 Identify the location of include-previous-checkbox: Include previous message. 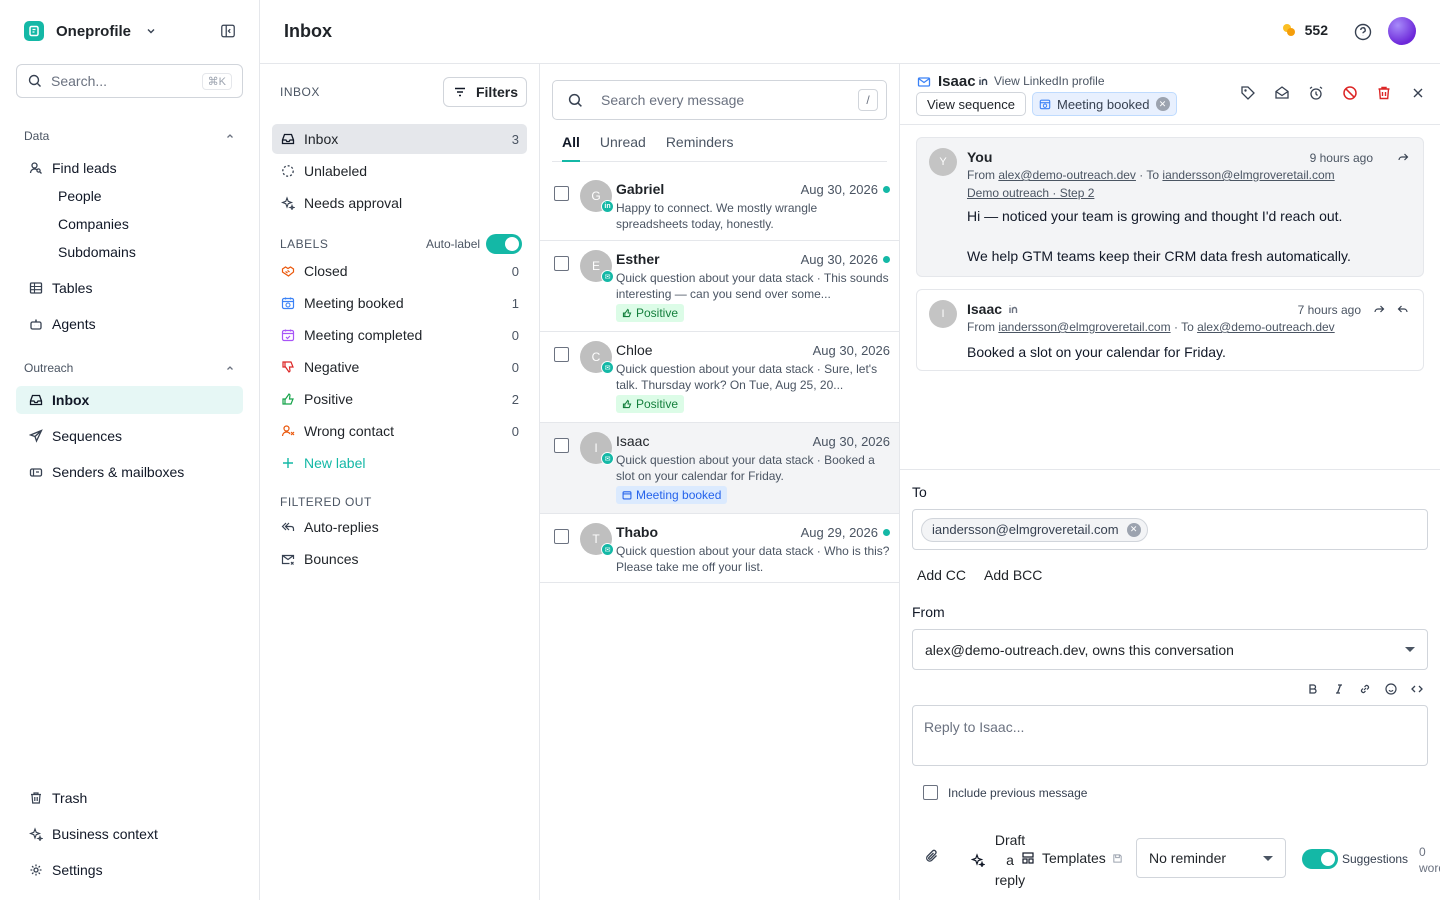
(1005, 792).